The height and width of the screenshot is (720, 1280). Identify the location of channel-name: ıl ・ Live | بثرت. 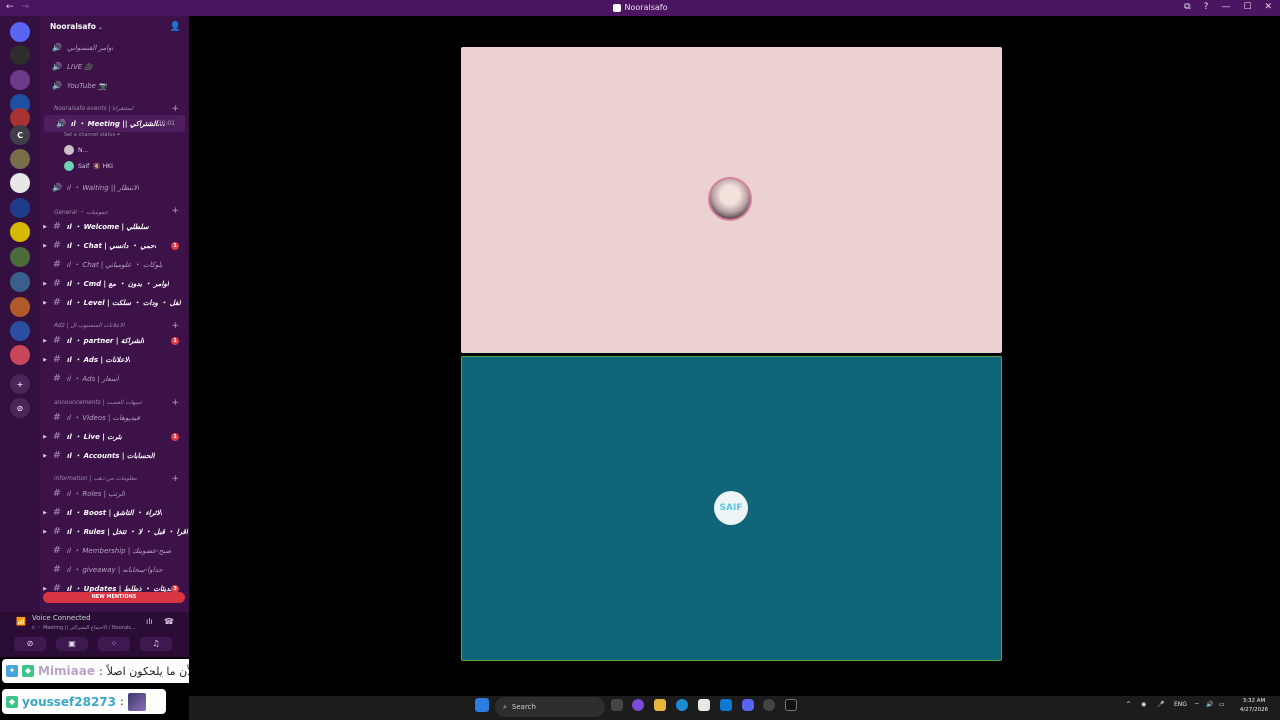
(94, 436).